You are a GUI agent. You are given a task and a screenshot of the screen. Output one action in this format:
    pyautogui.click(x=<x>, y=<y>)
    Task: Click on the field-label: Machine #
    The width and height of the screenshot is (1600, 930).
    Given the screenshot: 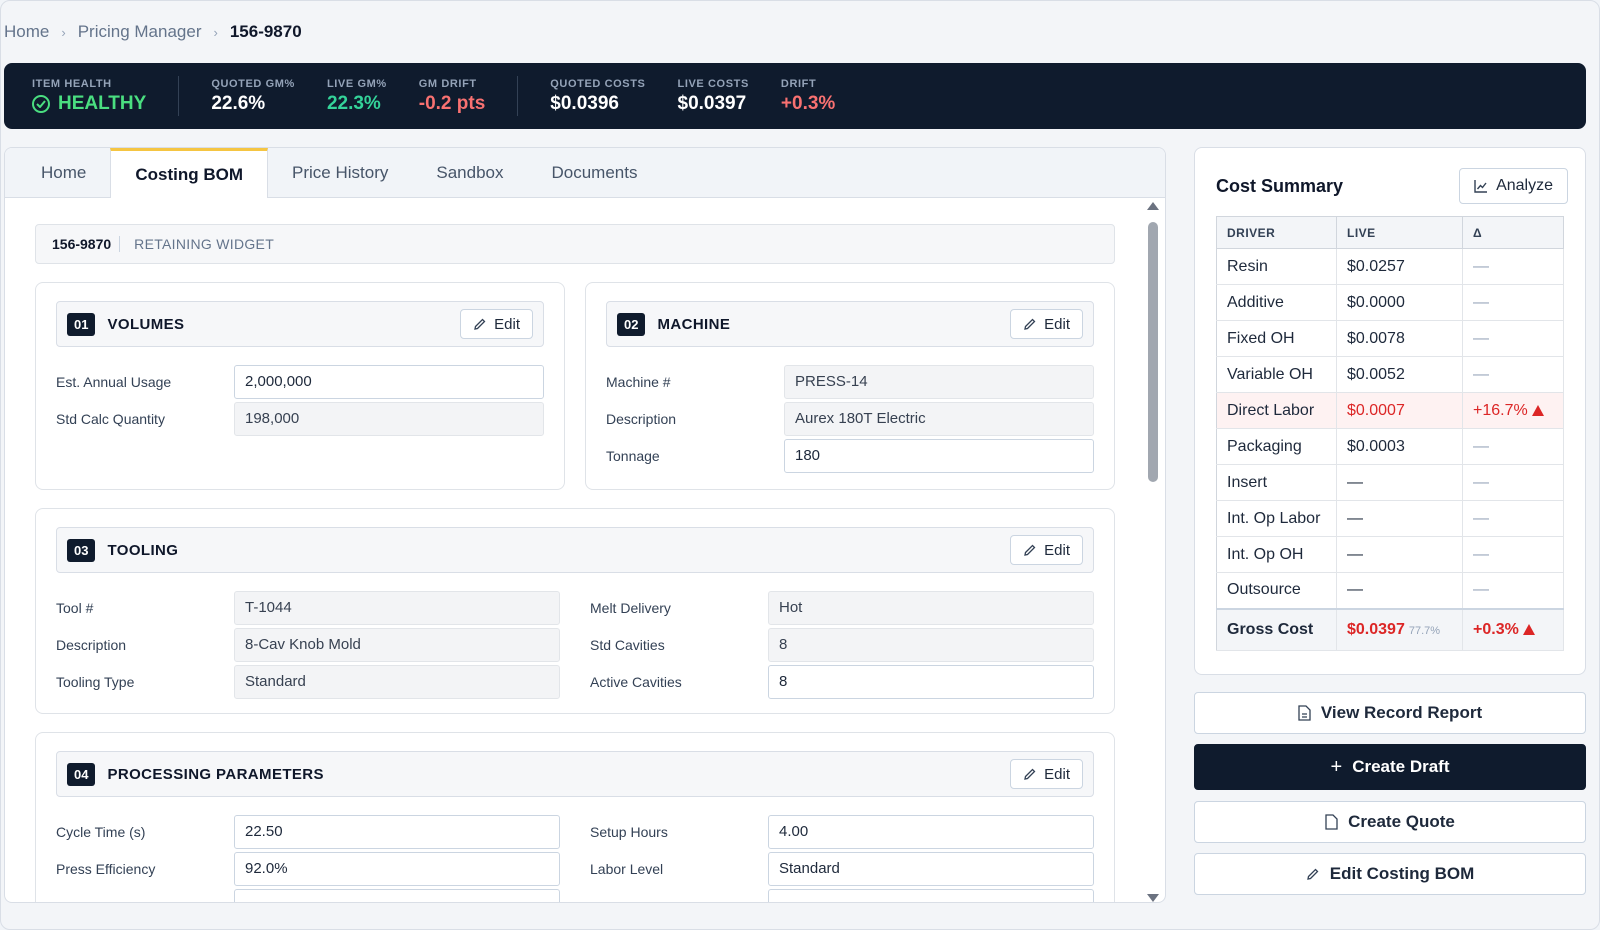 What is the action you would take?
    pyautogui.click(x=638, y=381)
    